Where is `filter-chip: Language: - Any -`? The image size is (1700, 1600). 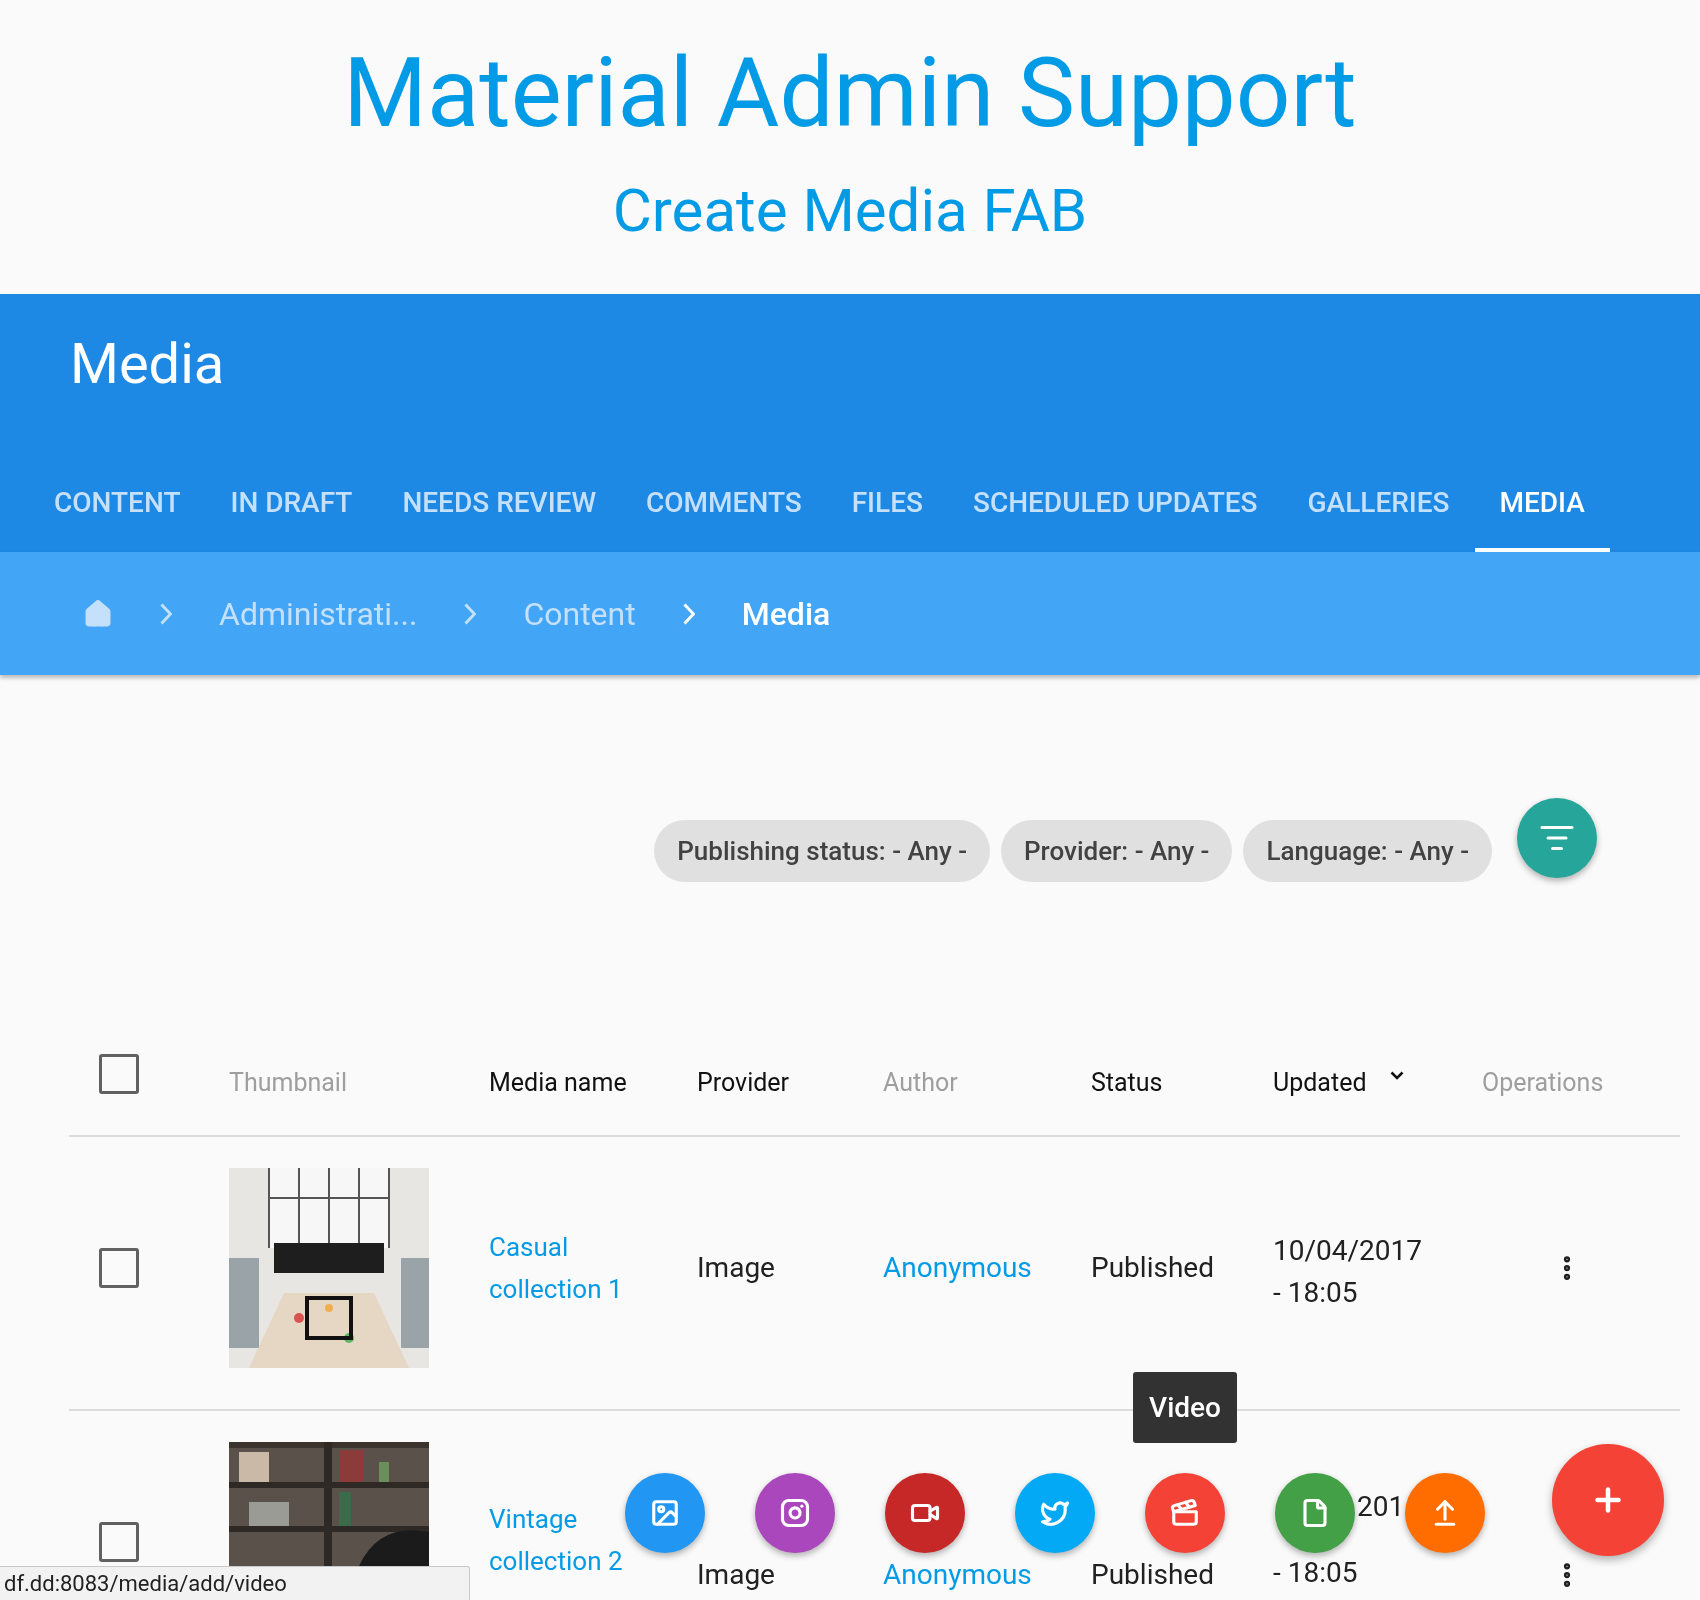
filter-chip: Language: - Any - is located at coordinates (1367, 851).